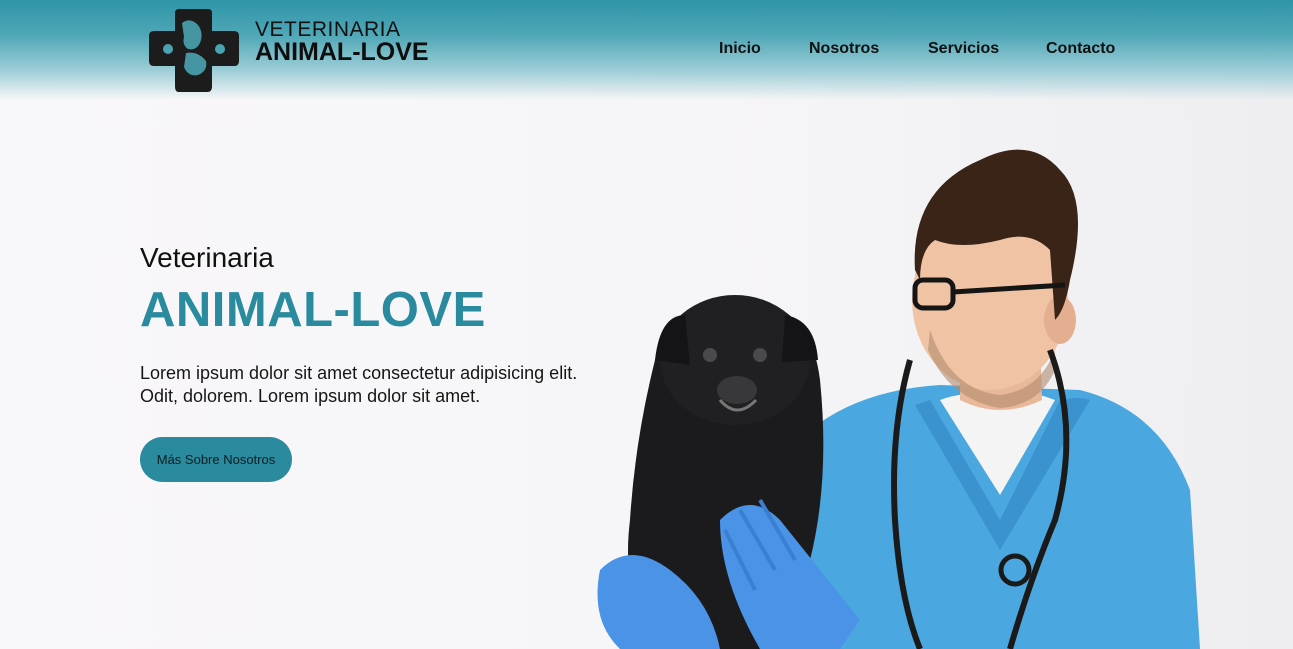 Image resolution: width=1293 pixels, height=649 pixels. What do you see at coordinates (313, 310) in the screenshot?
I see `hero-title: ANIMAL-LOVE` at bounding box center [313, 310].